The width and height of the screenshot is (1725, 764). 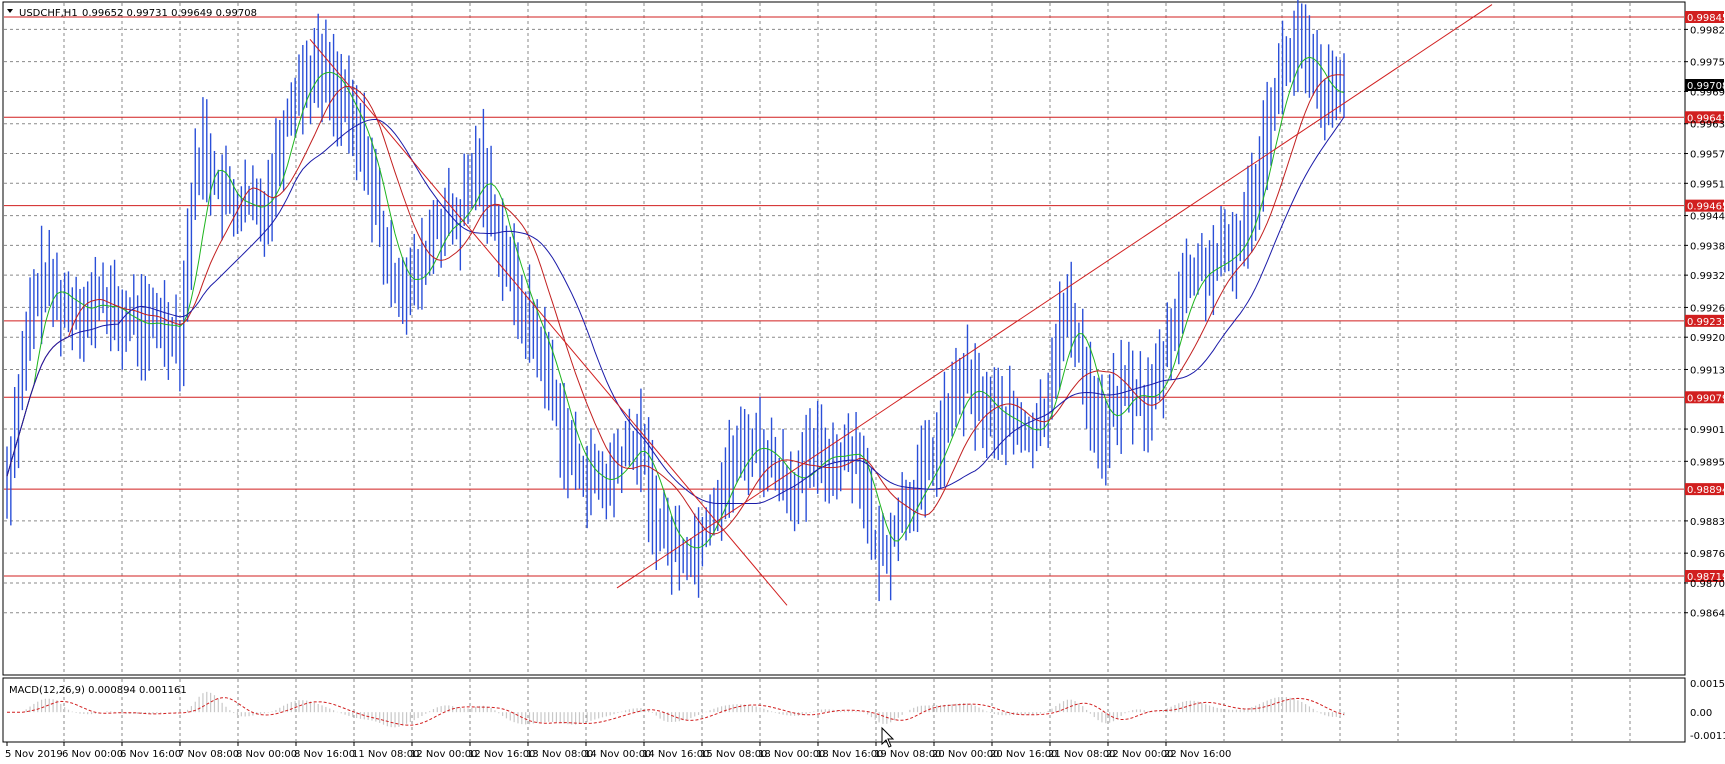 I want to click on y-tick-label: 0.99135, so click(x=1707, y=370).